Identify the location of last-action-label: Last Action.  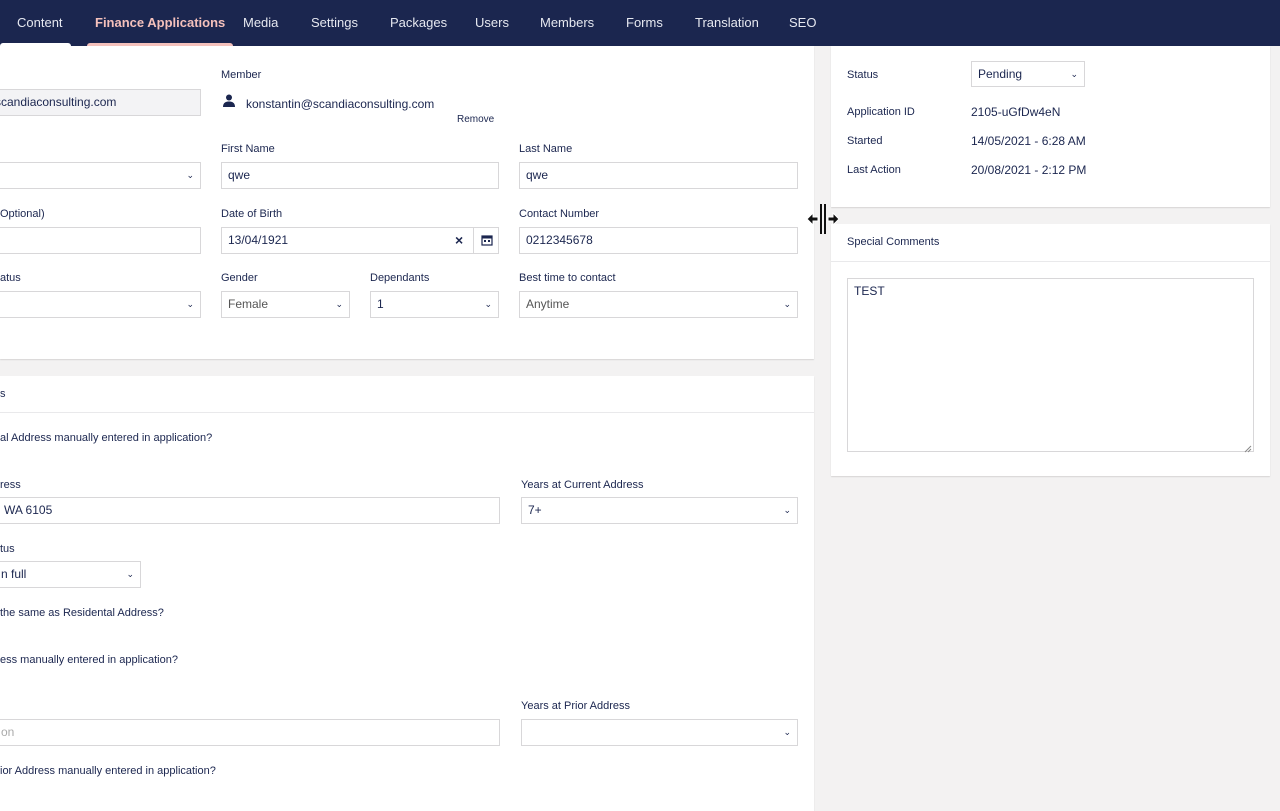
(874, 170).